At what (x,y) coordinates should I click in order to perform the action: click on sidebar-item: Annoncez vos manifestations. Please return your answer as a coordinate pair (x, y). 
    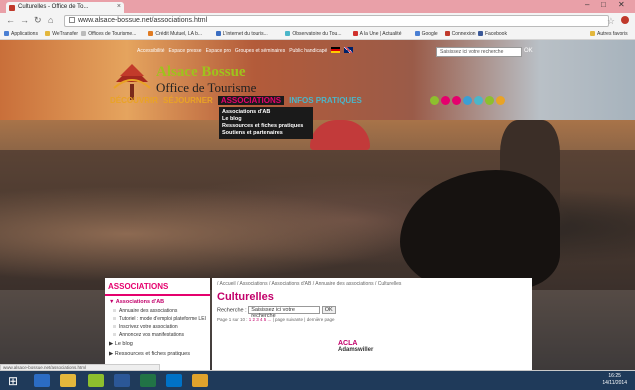
    Looking at the image, I should click on (157, 335).